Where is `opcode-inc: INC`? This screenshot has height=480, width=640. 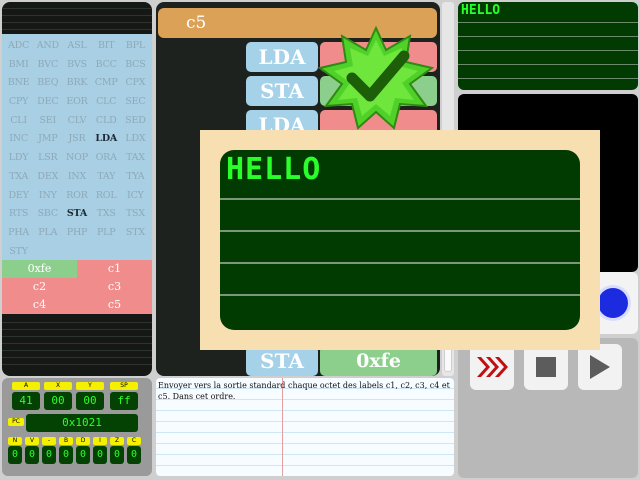
opcode-inc: INC is located at coordinates (18, 139).